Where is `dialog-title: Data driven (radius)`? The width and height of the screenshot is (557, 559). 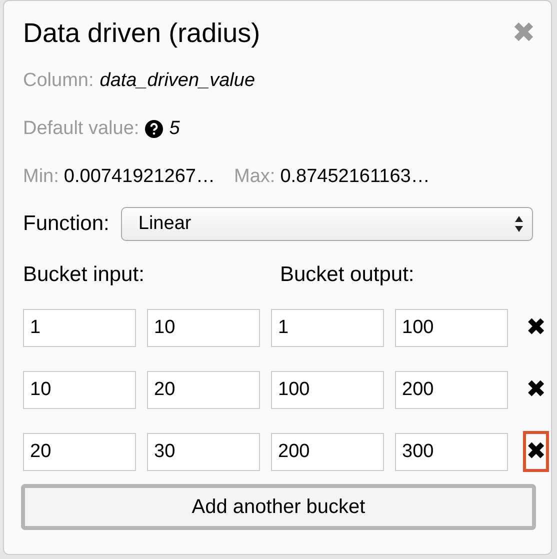 dialog-title: Data driven (radius) is located at coordinates (141, 33).